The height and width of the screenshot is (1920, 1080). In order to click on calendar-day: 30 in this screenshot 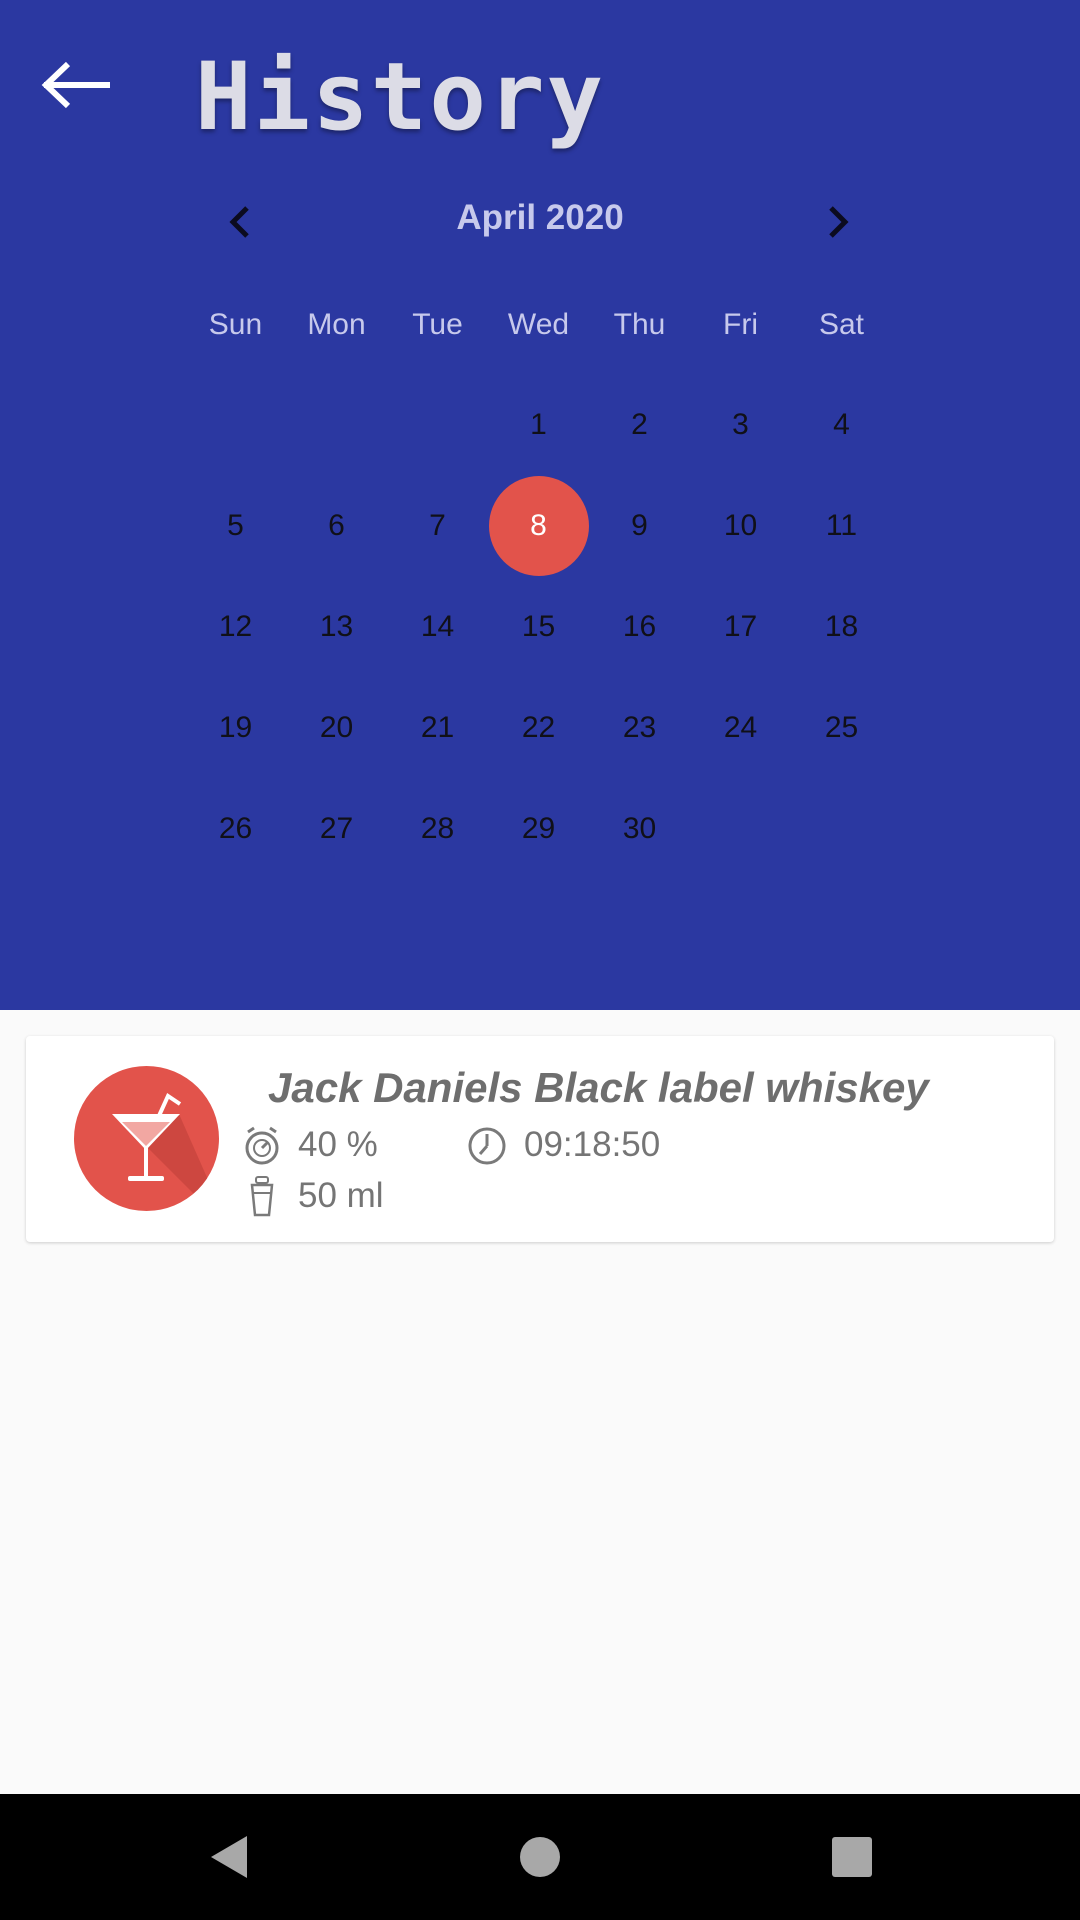, I will do `click(639, 828)`.